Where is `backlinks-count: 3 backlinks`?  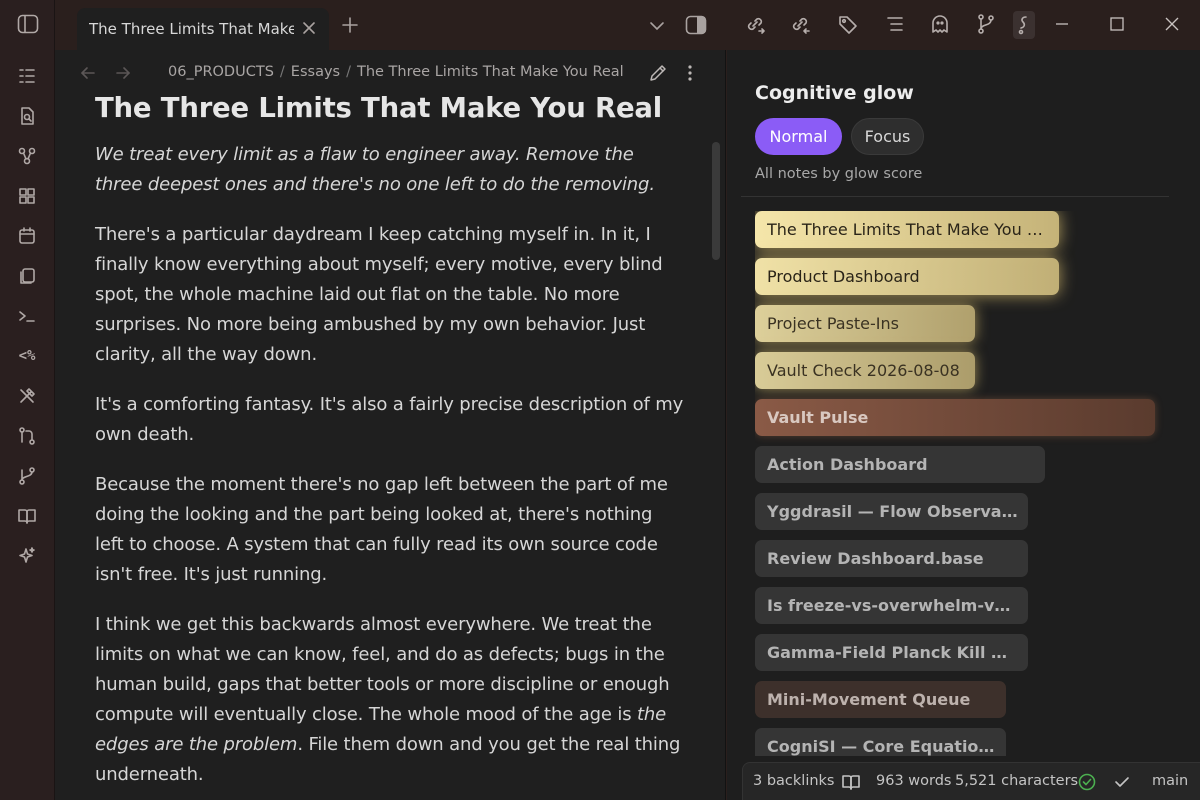
backlinks-count: 3 backlinks is located at coordinates (794, 781).